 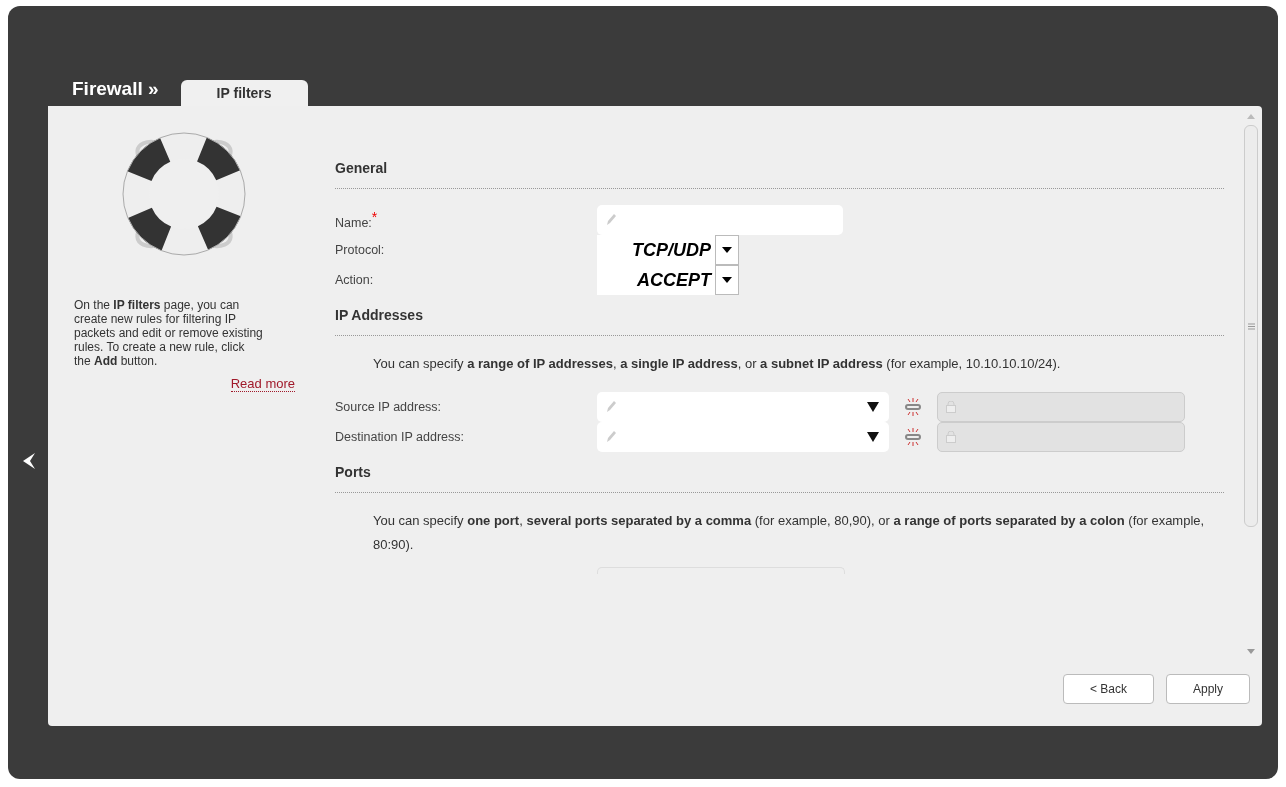 I want to click on required-mark: *, so click(x=374, y=217).